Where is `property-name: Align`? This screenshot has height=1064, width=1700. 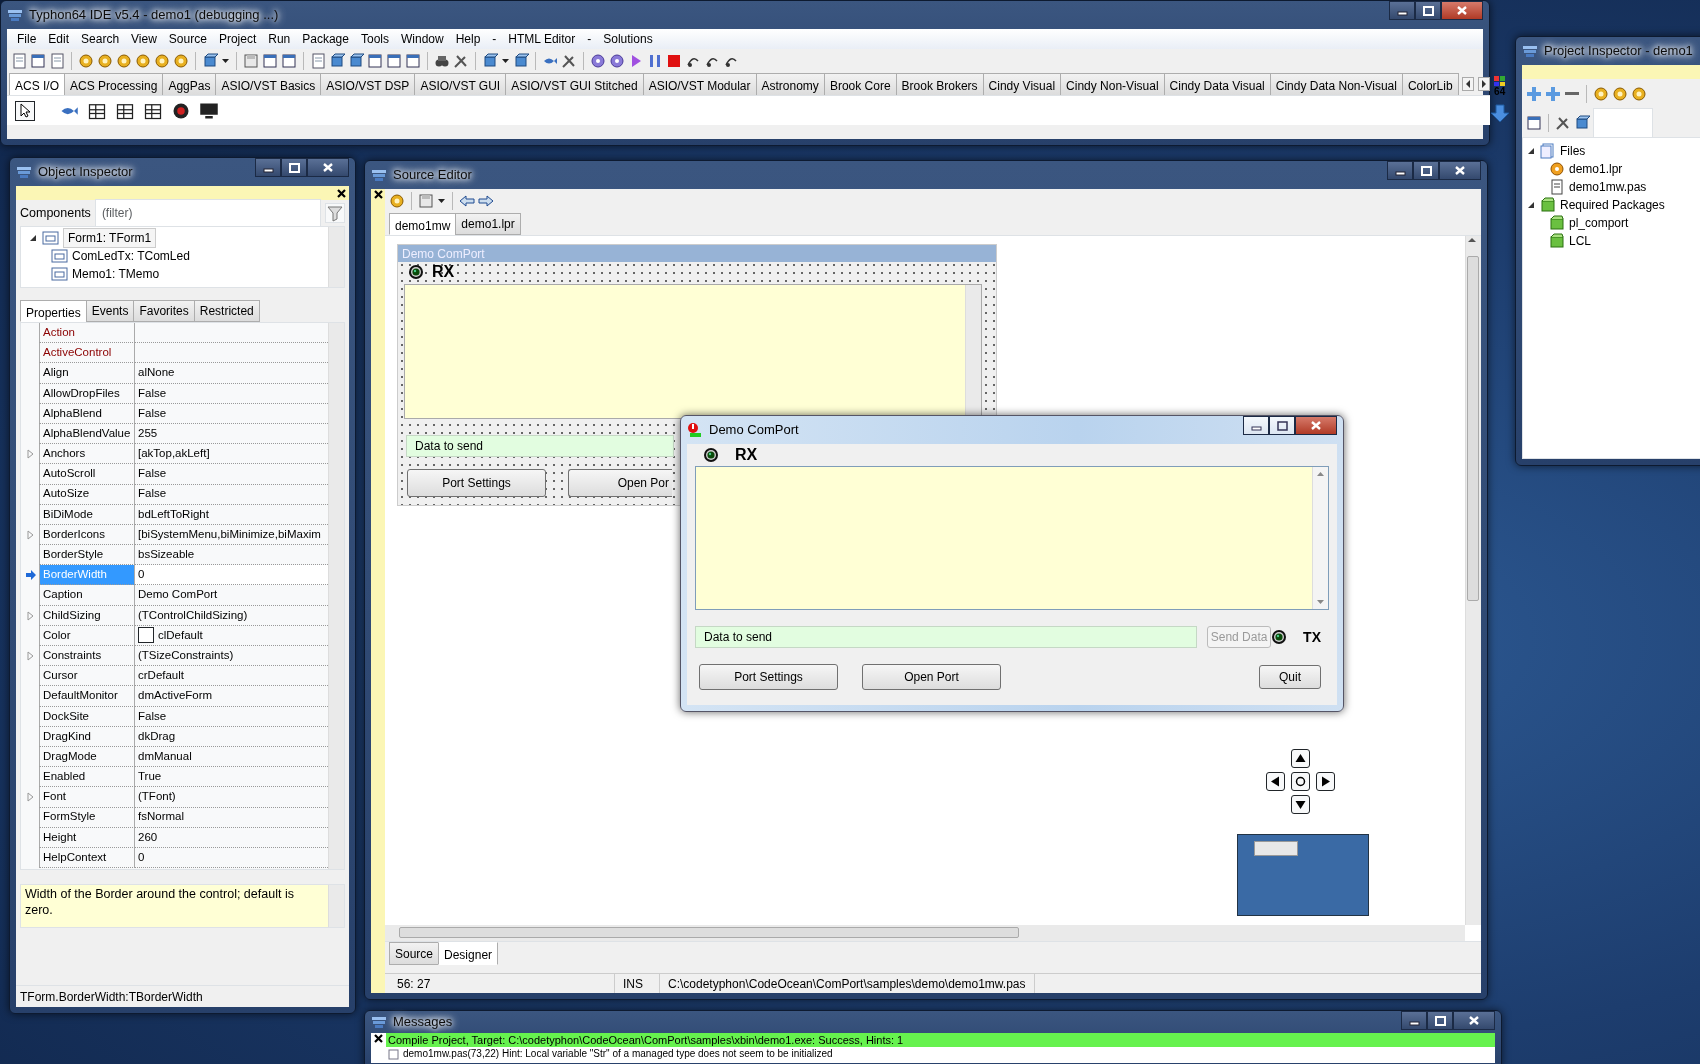
property-name: Align is located at coordinates (87, 373).